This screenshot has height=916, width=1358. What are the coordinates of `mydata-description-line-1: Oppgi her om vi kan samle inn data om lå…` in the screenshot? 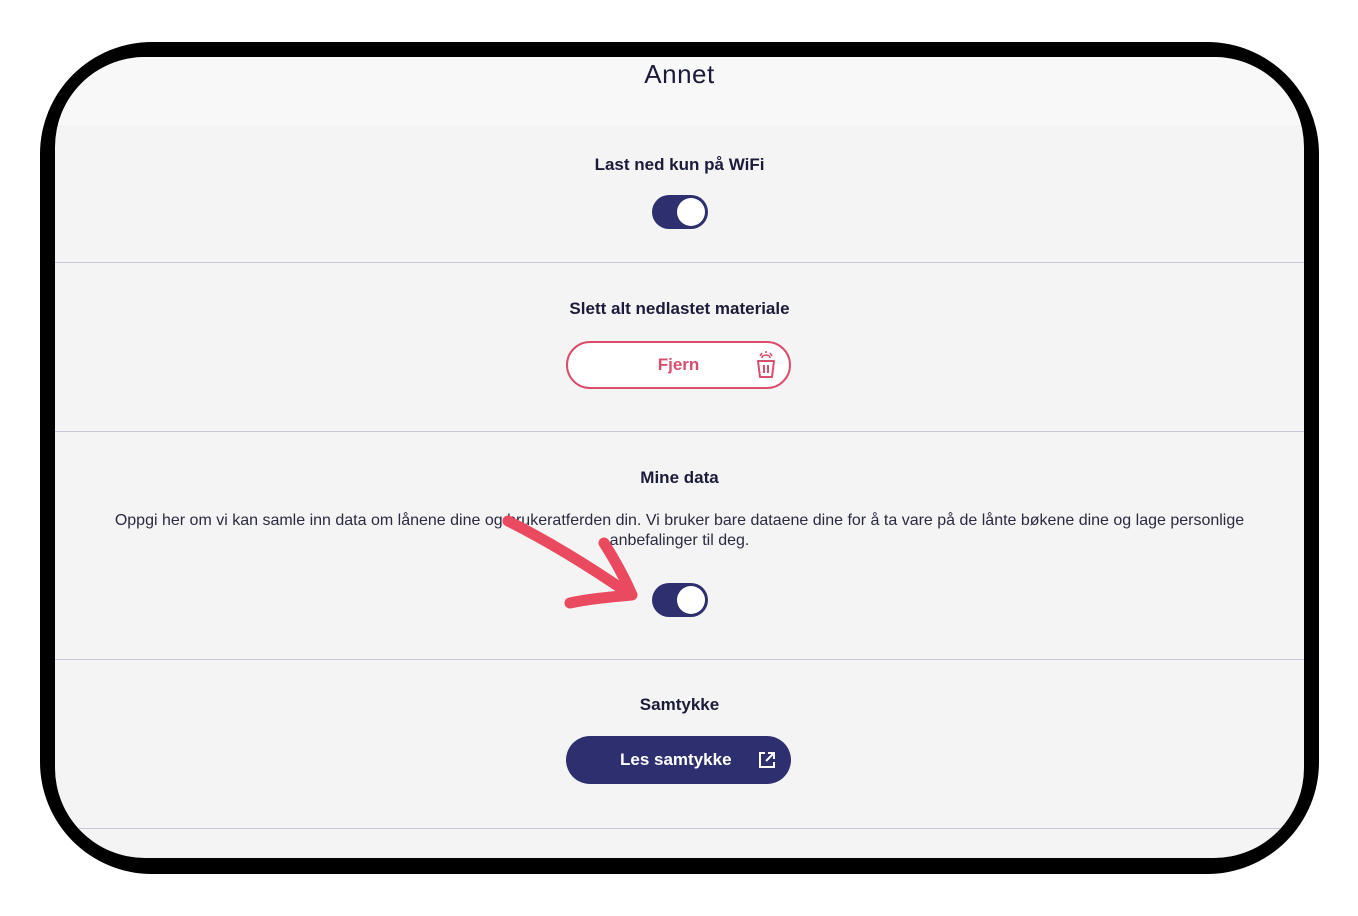 It's located at (679, 520).